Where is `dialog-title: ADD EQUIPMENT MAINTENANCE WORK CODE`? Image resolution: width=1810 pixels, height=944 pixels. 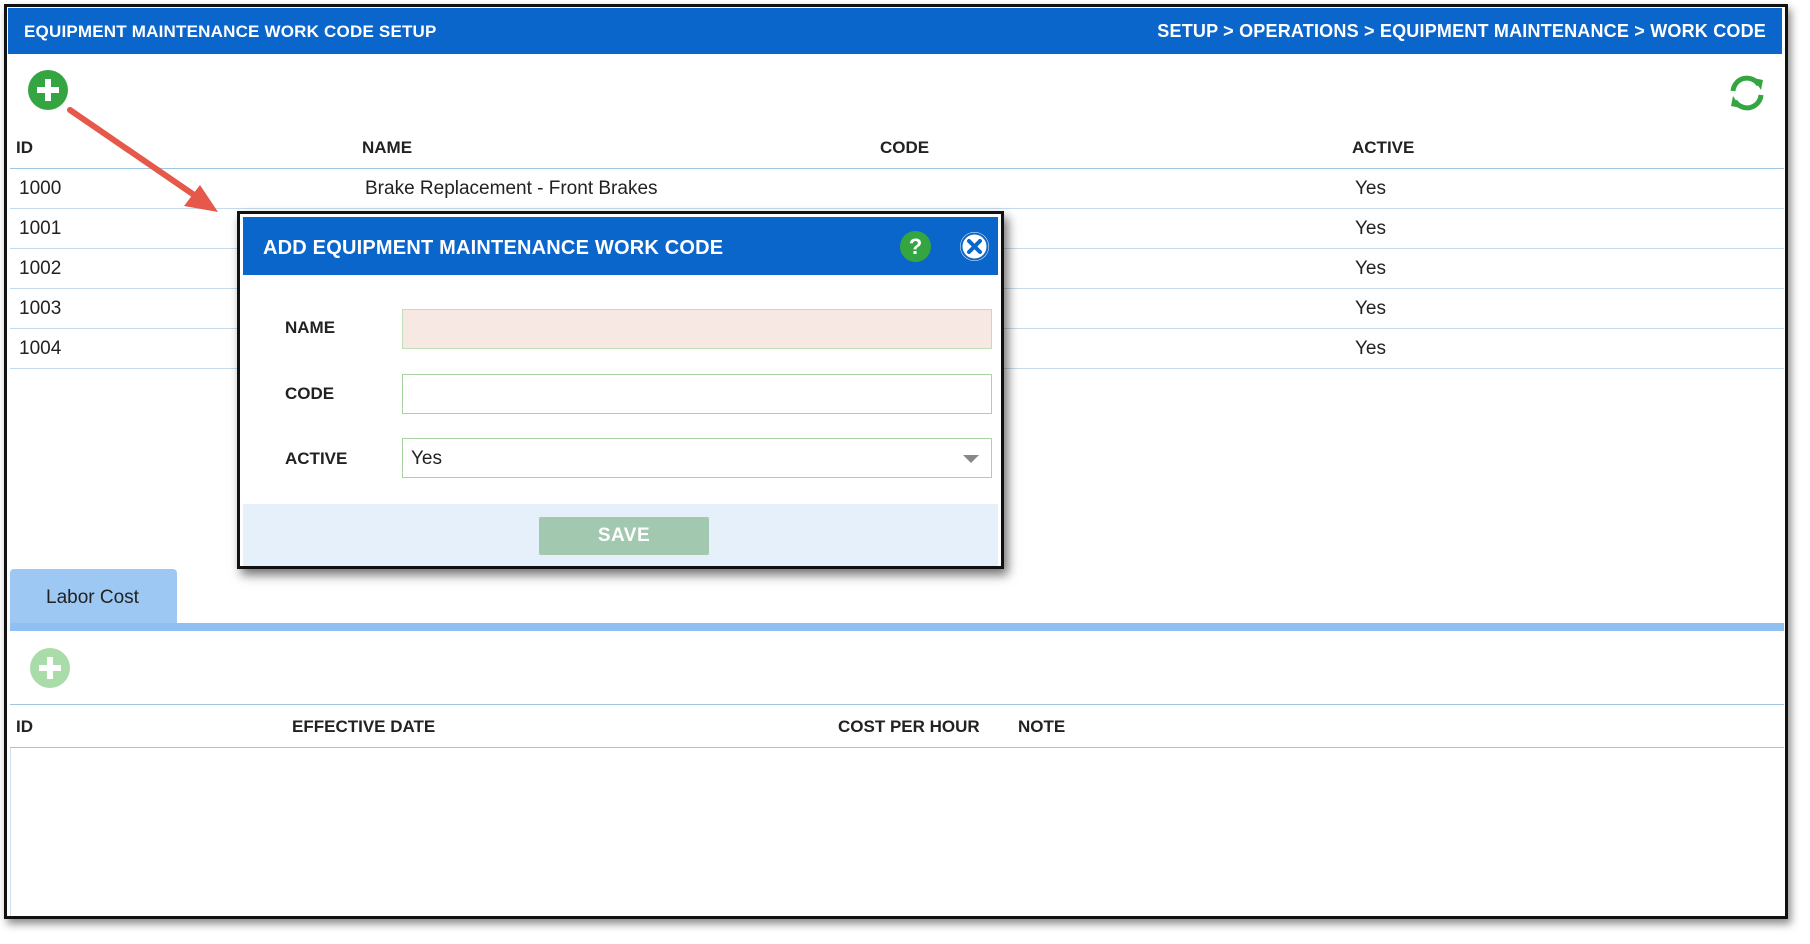 dialog-title: ADD EQUIPMENT MAINTENANCE WORK CODE is located at coordinates (493, 248).